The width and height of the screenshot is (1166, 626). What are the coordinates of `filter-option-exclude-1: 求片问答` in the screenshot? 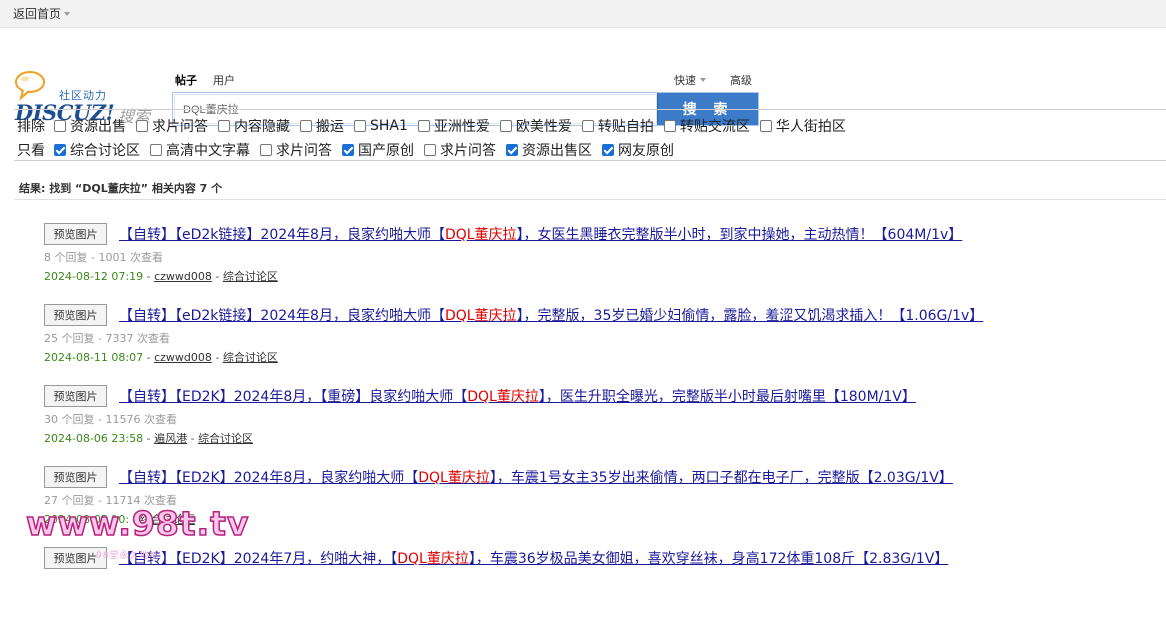 It's located at (172, 126).